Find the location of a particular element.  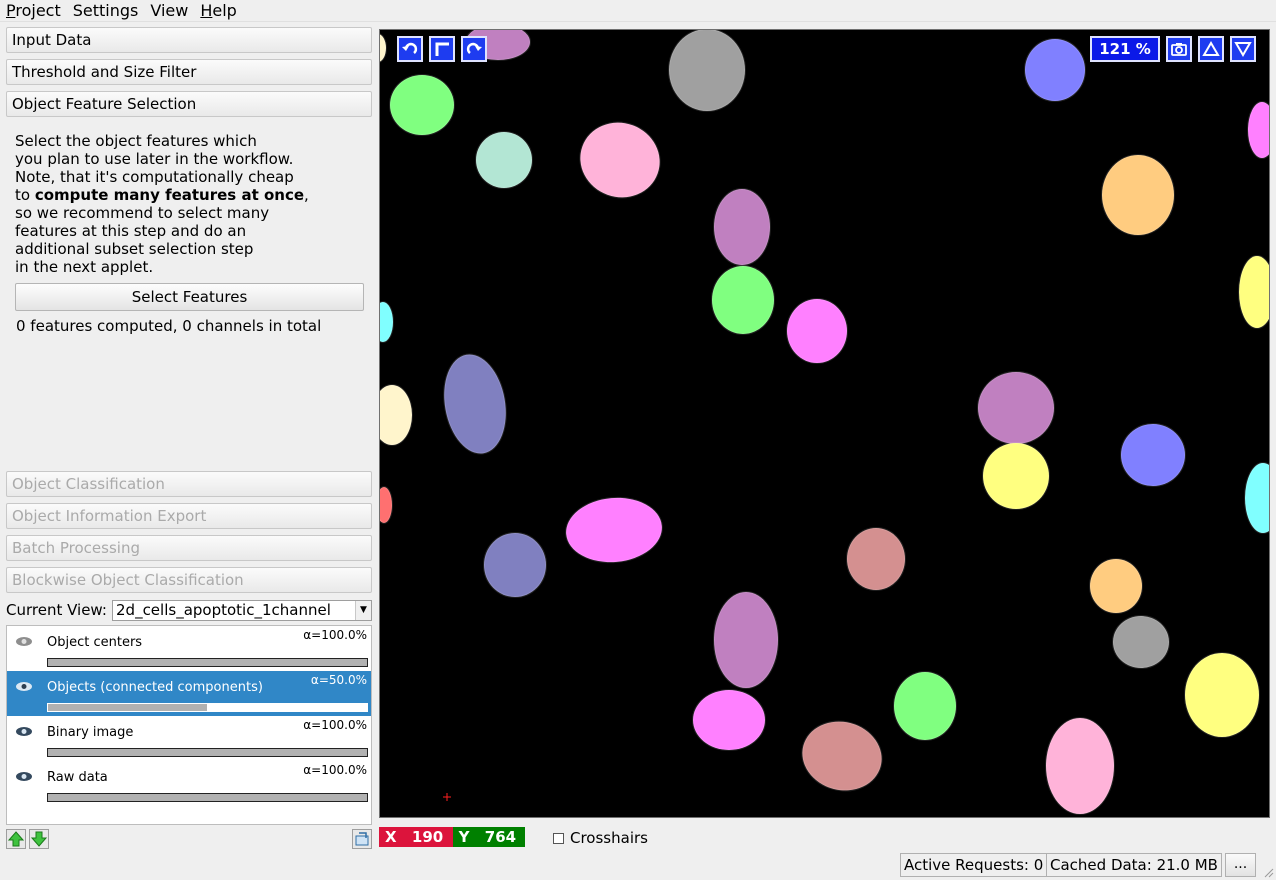

x-coordinate: X 190 is located at coordinates (416, 837).